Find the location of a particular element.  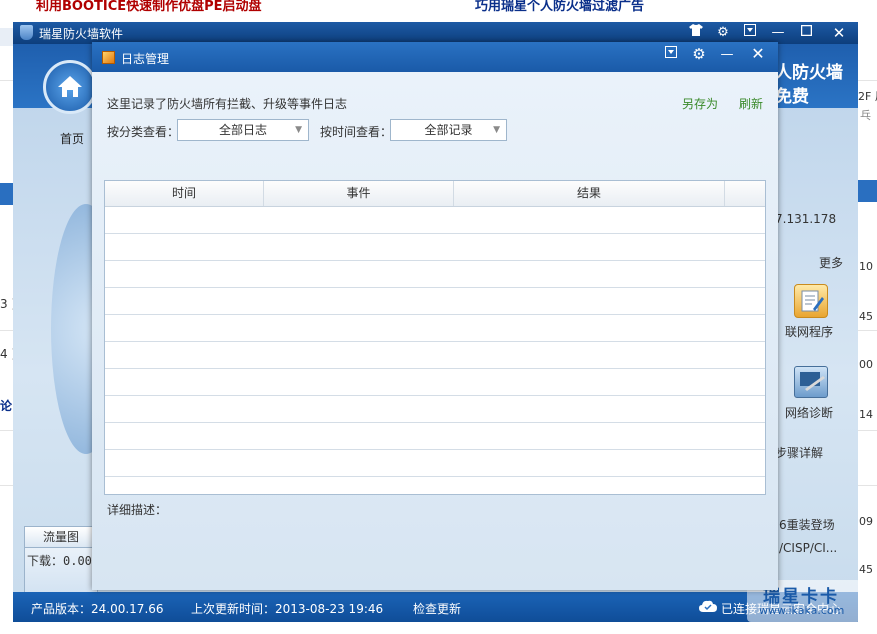

dialog-title: 日志管理 is located at coordinates (145, 59).